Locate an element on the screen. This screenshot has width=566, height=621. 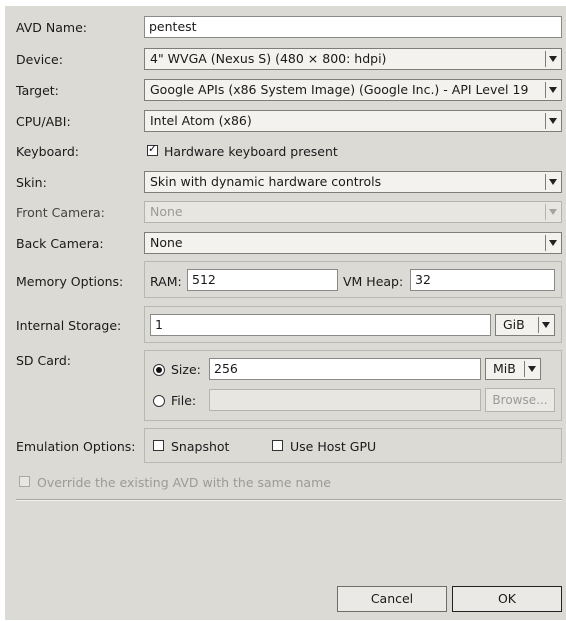
snapshot-label: Snapshot is located at coordinates (200, 446).